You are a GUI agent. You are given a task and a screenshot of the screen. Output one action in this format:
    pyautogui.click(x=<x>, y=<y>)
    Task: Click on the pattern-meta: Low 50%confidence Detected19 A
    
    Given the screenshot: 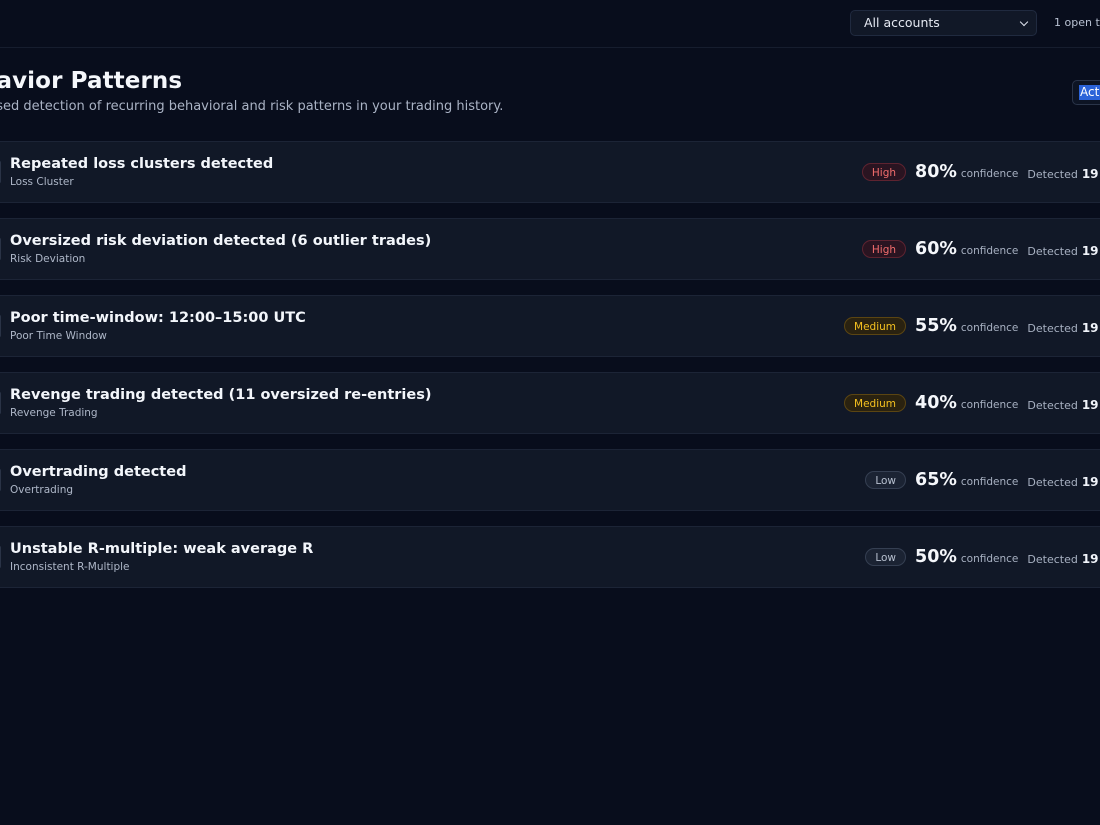 What is the action you would take?
    pyautogui.click(x=982, y=557)
    